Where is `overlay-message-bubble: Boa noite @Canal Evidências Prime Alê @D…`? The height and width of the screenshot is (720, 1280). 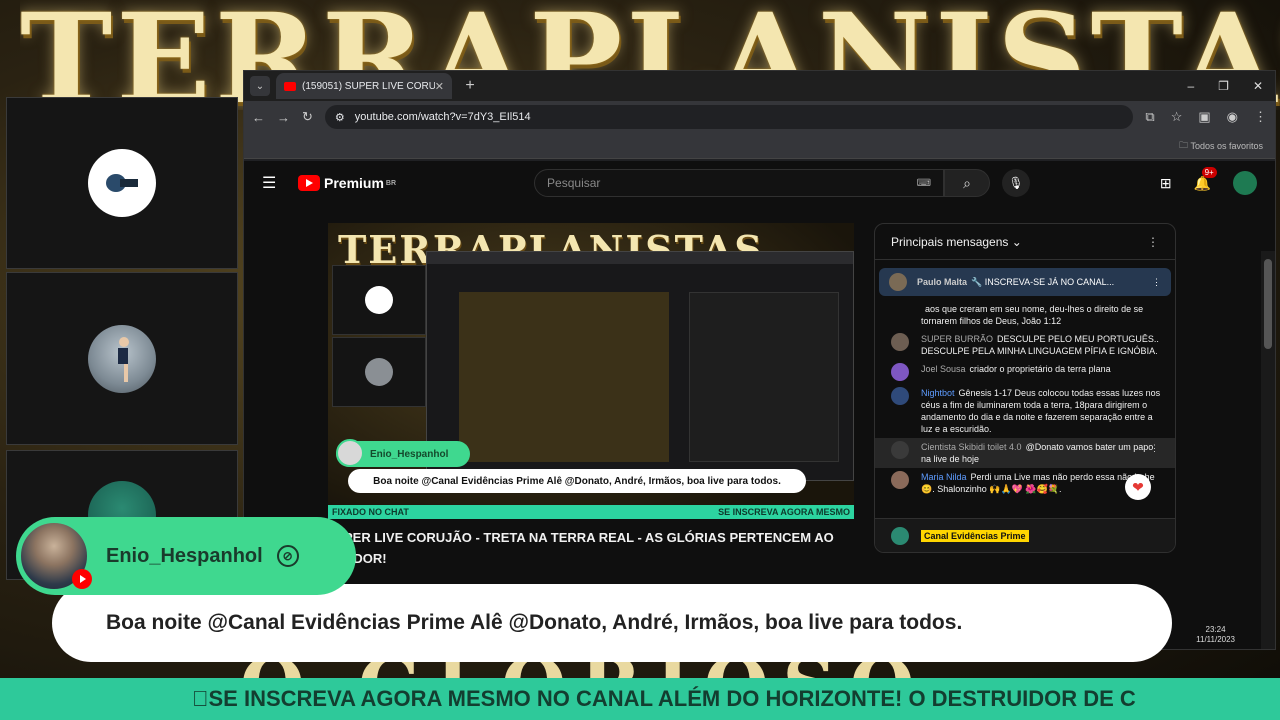
overlay-message-bubble: Boa noite @Canal Evidências Prime Alê @D… is located at coordinates (612, 623).